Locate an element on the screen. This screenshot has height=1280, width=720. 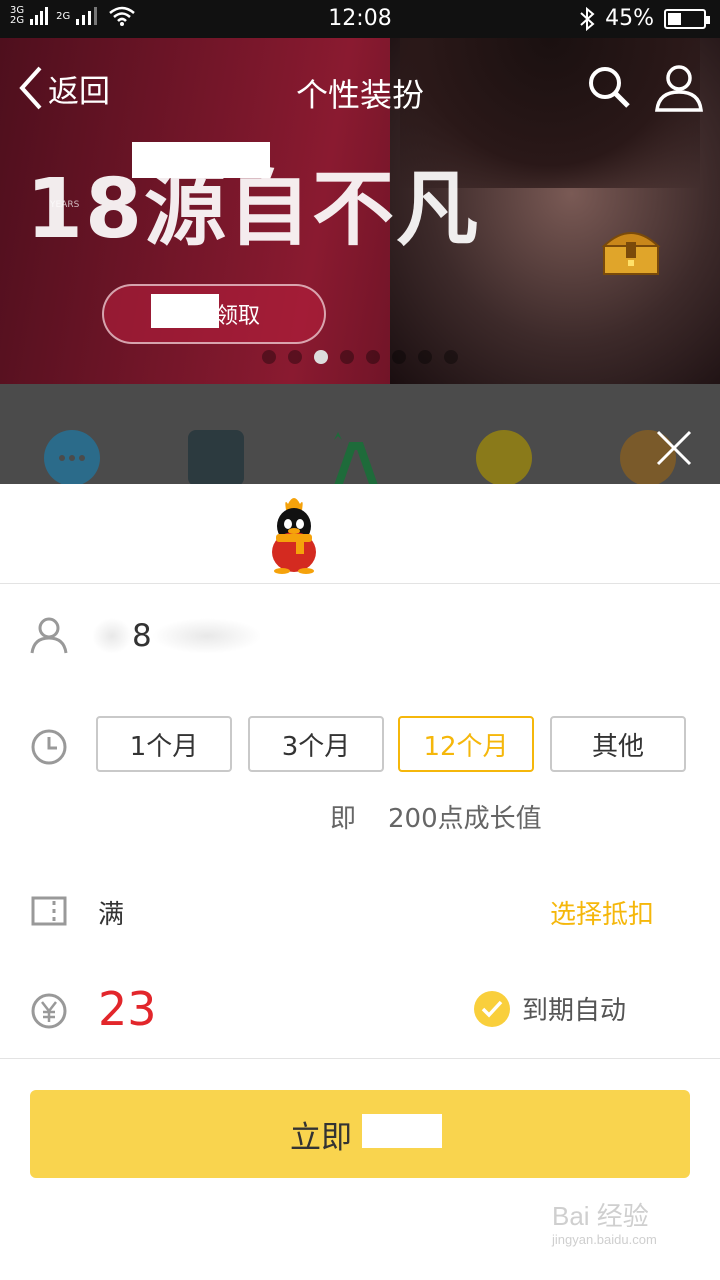
battery-percent: 45% is located at coordinates (629, 18).